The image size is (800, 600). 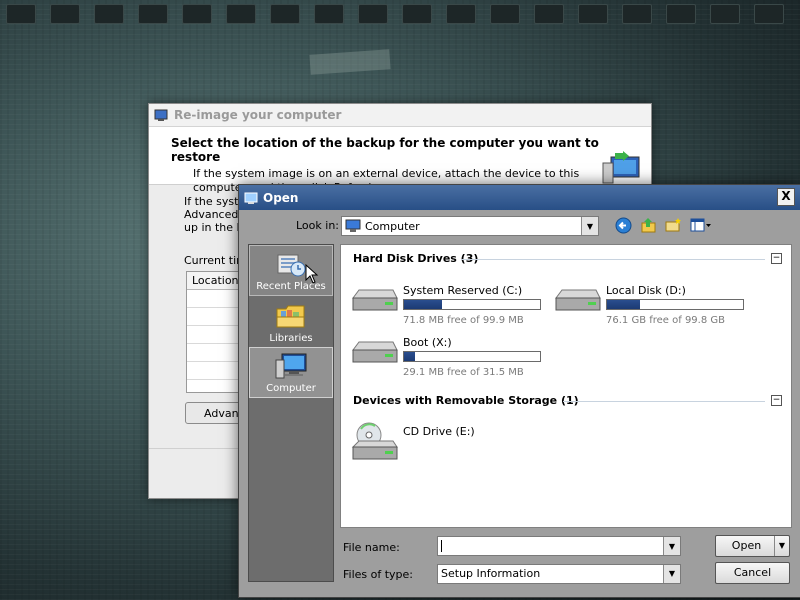 What do you see at coordinates (491, 573) in the screenshot?
I see `files-of-type-value: Setup Information` at bounding box center [491, 573].